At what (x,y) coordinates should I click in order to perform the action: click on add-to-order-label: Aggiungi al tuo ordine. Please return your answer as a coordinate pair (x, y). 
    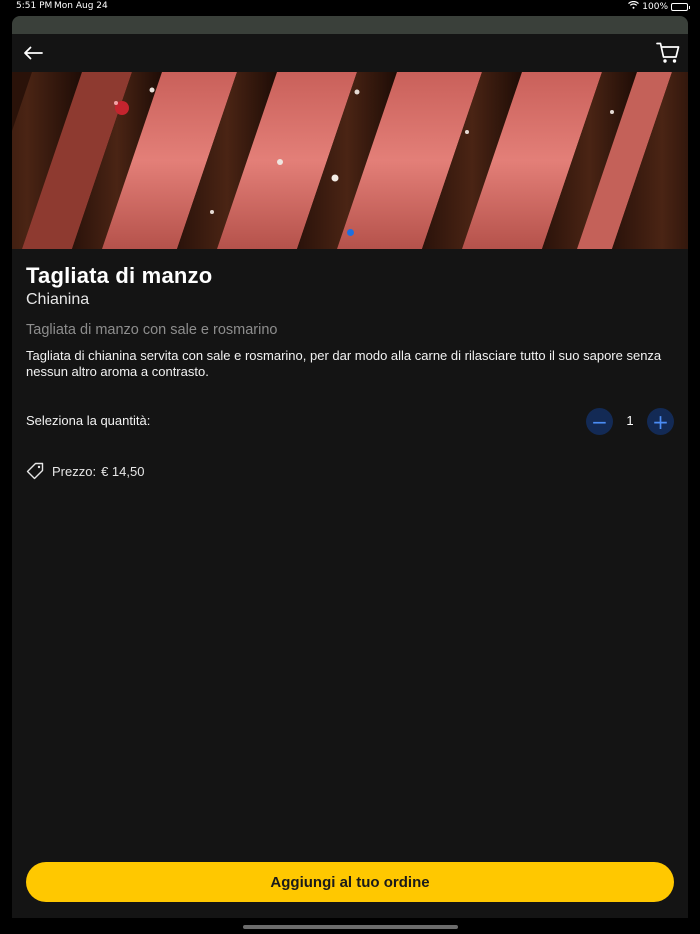
    Looking at the image, I should click on (350, 882).